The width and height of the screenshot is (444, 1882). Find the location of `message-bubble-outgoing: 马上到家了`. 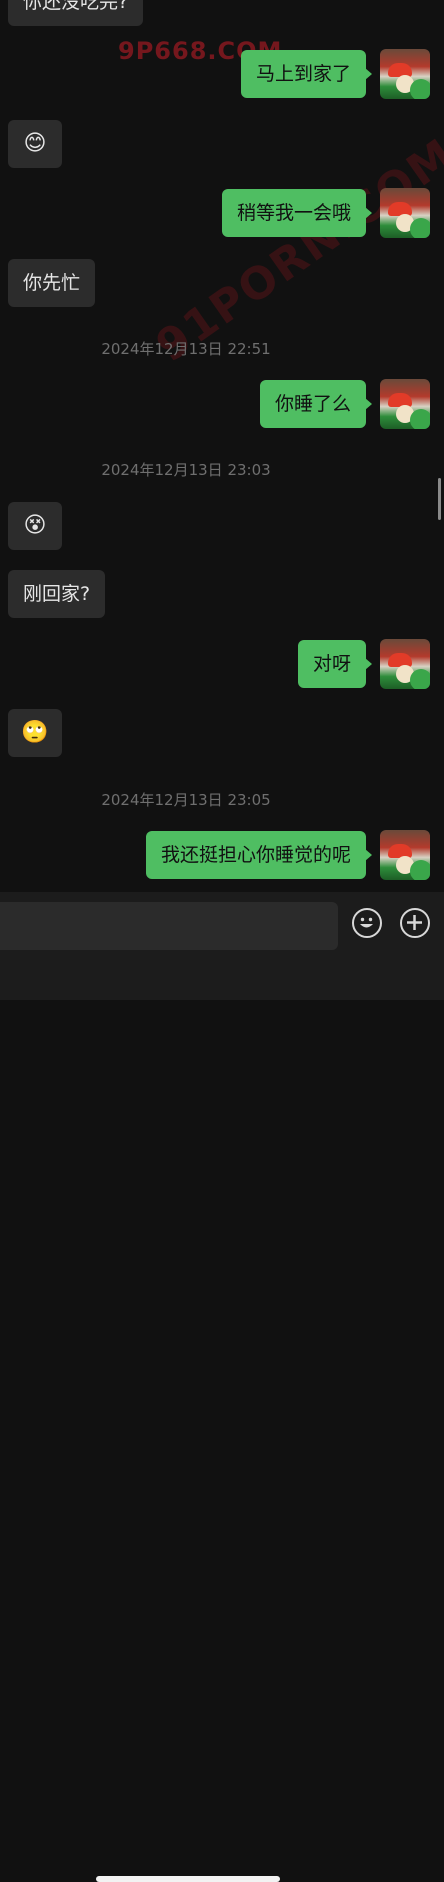

message-bubble-outgoing: 马上到家了 is located at coordinates (306, 74).